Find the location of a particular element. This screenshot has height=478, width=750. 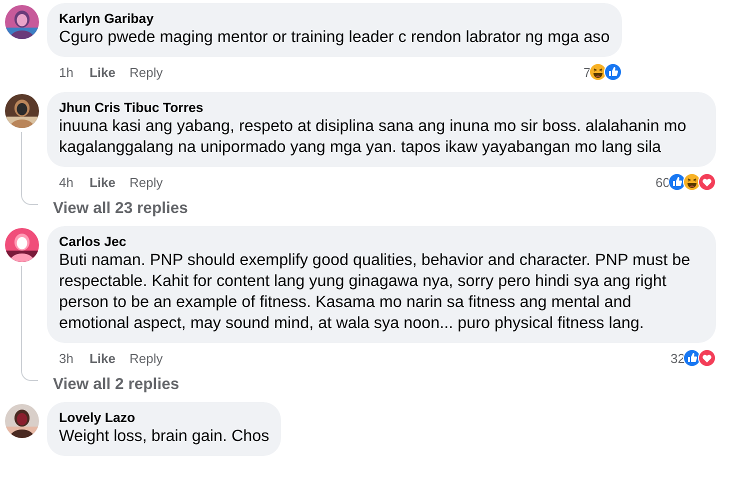

timestamp: 3h is located at coordinates (66, 358).